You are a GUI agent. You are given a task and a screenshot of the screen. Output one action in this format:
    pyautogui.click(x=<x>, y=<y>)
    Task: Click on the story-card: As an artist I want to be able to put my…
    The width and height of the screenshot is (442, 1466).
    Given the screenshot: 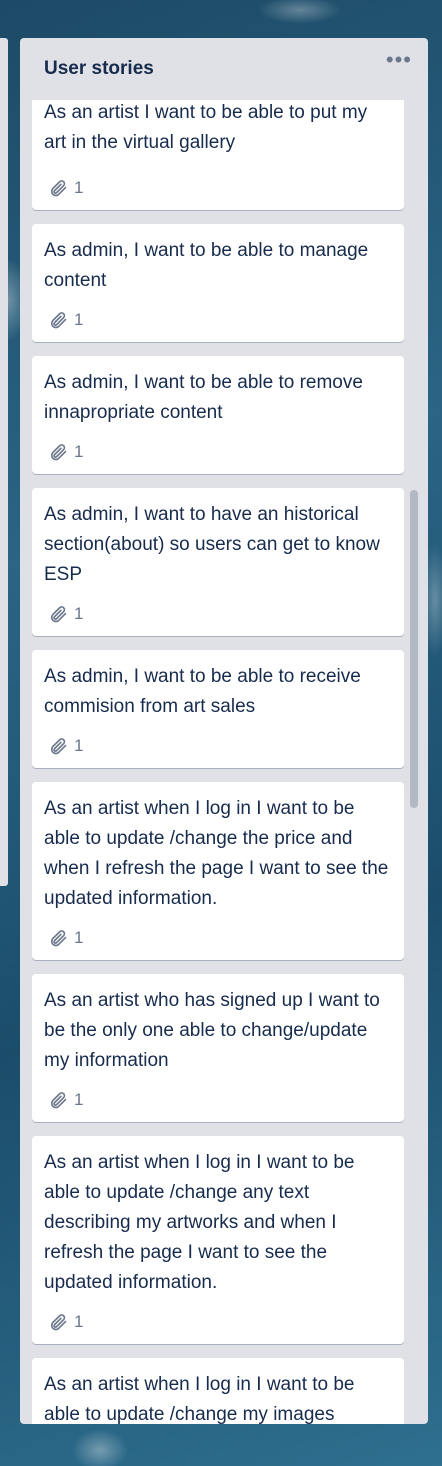 What is the action you would take?
    pyautogui.click(x=218, y=155)
    